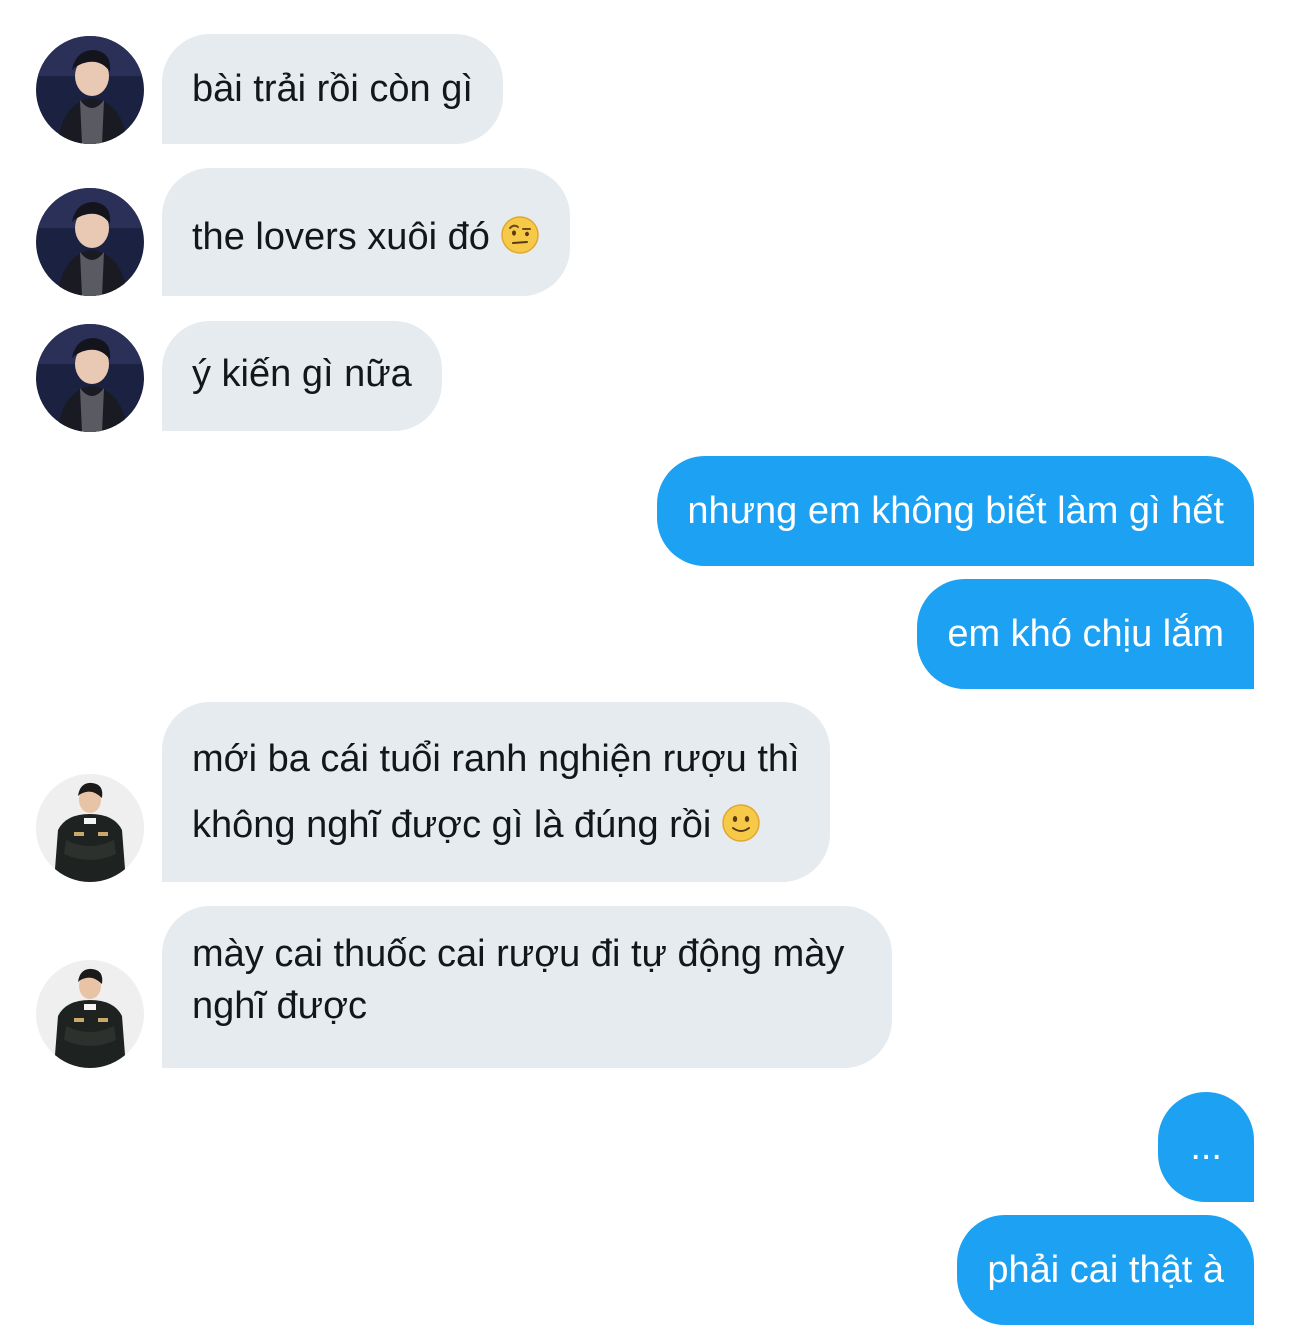 Image resolution: width=1290 pixels, height=1330 pixels. I want to click on message-text: em khó chịu lắm, so click(1085, 634).